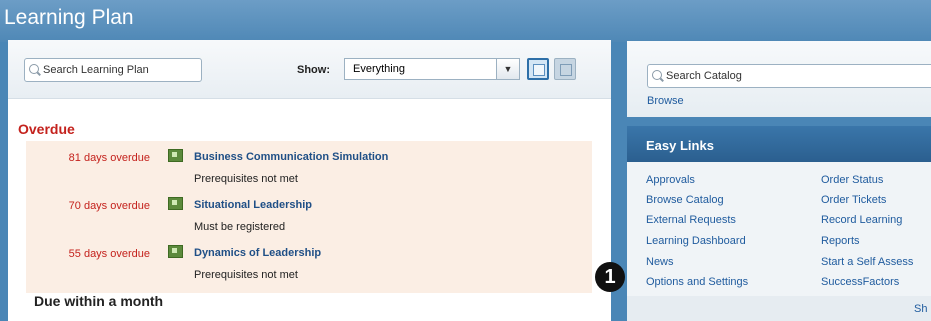 The width and height of the screenshot is (931, 321). Describe the element at coordinates (670, 180) in the screenshot. I see `link-approvals: Approvals` at that location.